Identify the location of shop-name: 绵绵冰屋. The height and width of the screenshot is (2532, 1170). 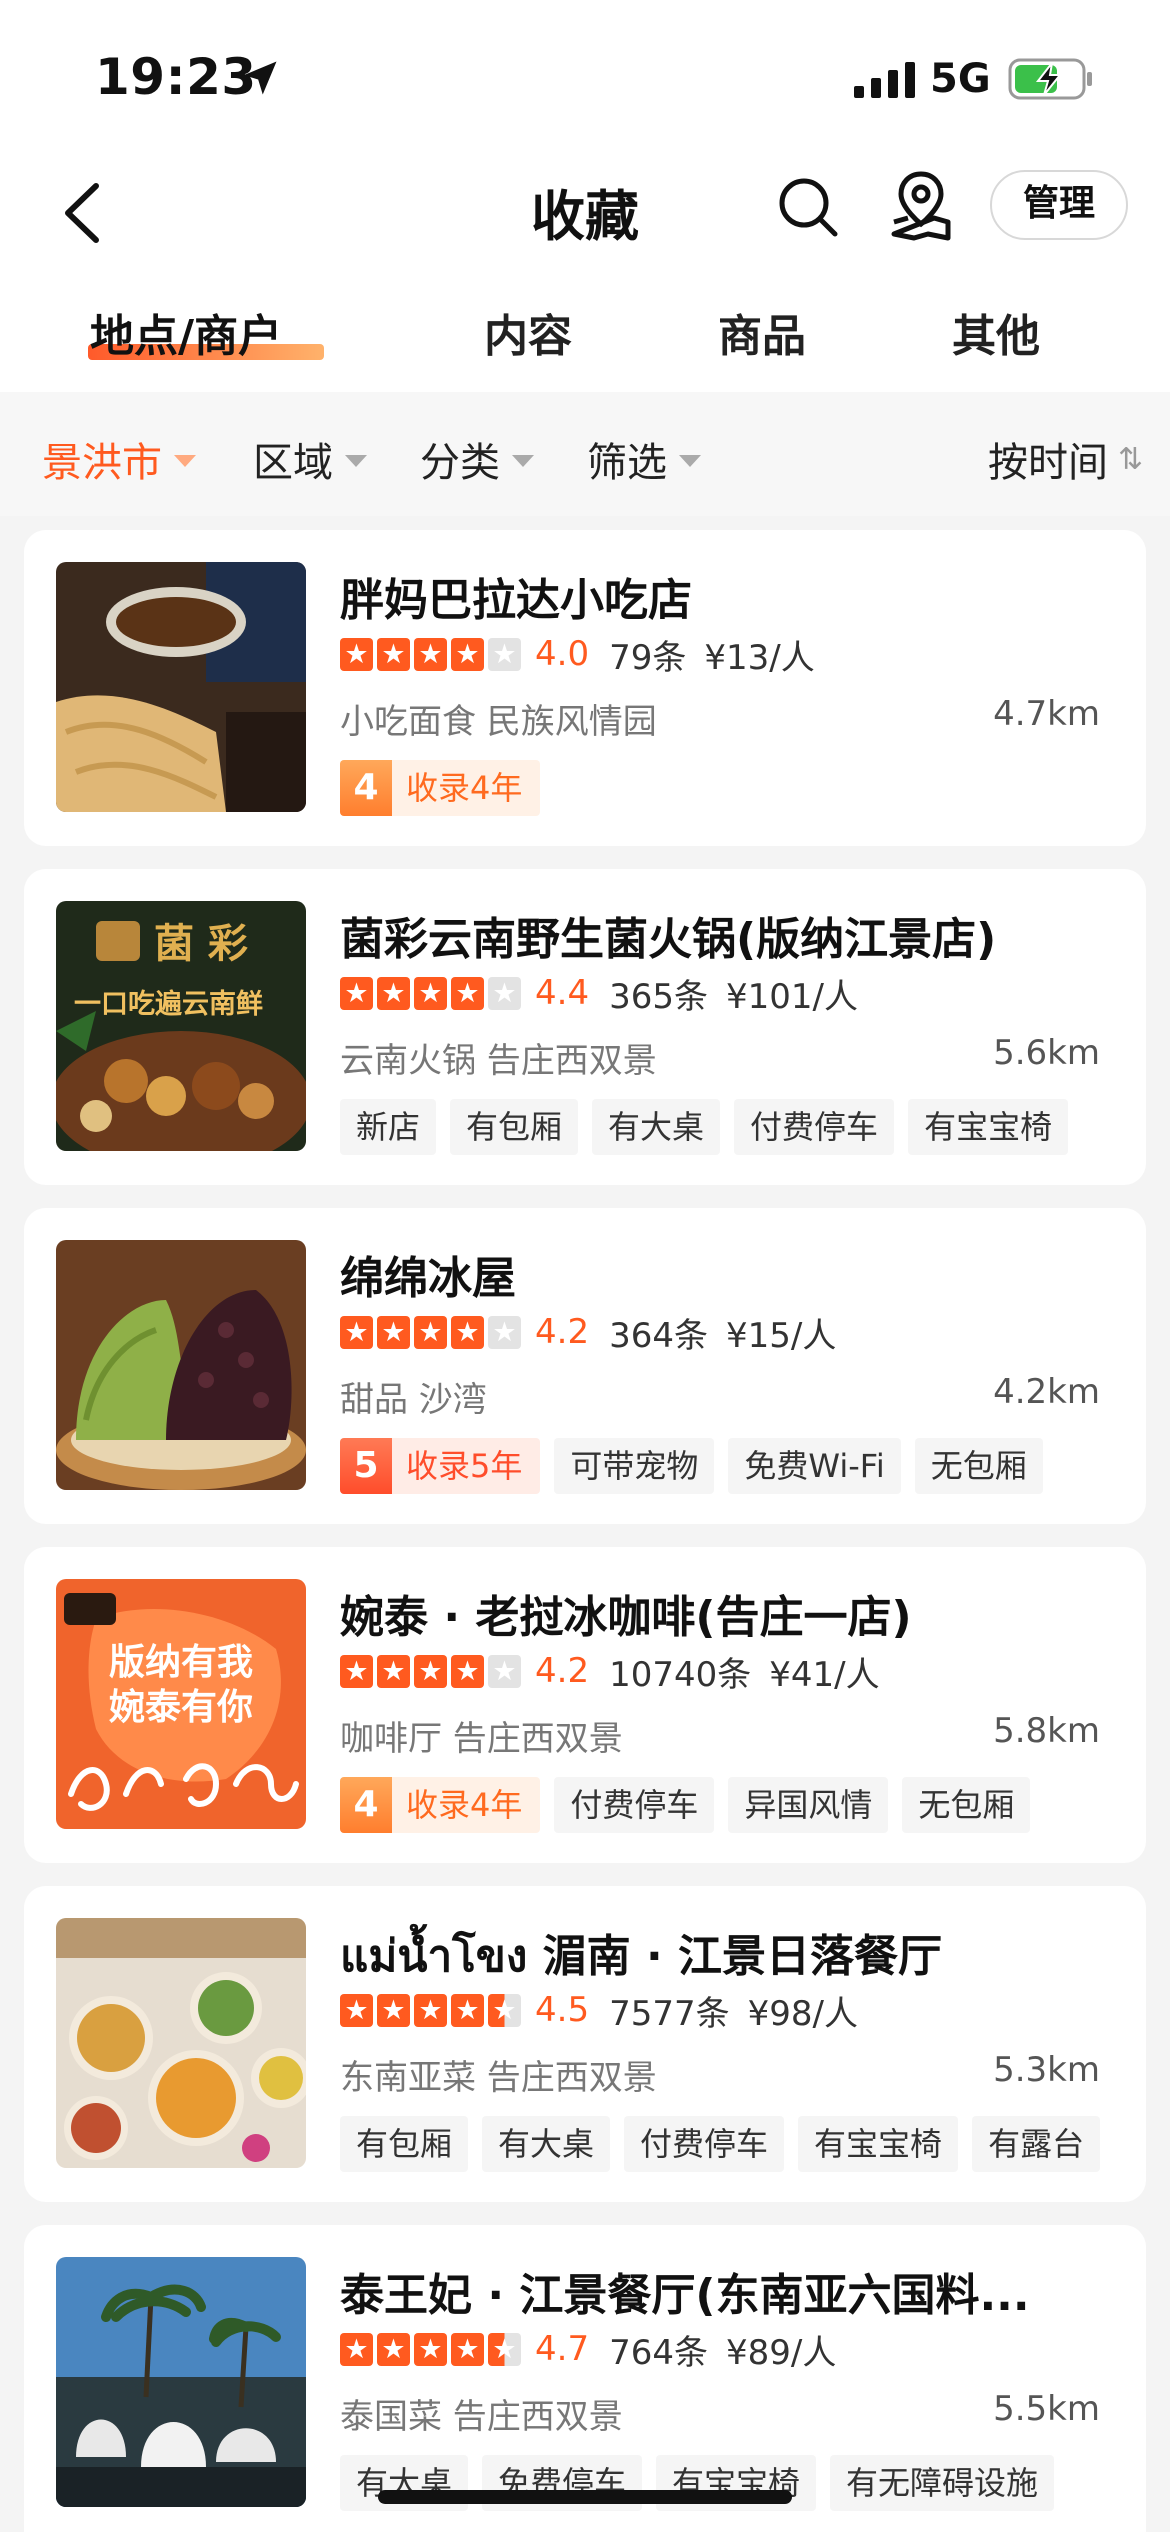
(428, 1278).